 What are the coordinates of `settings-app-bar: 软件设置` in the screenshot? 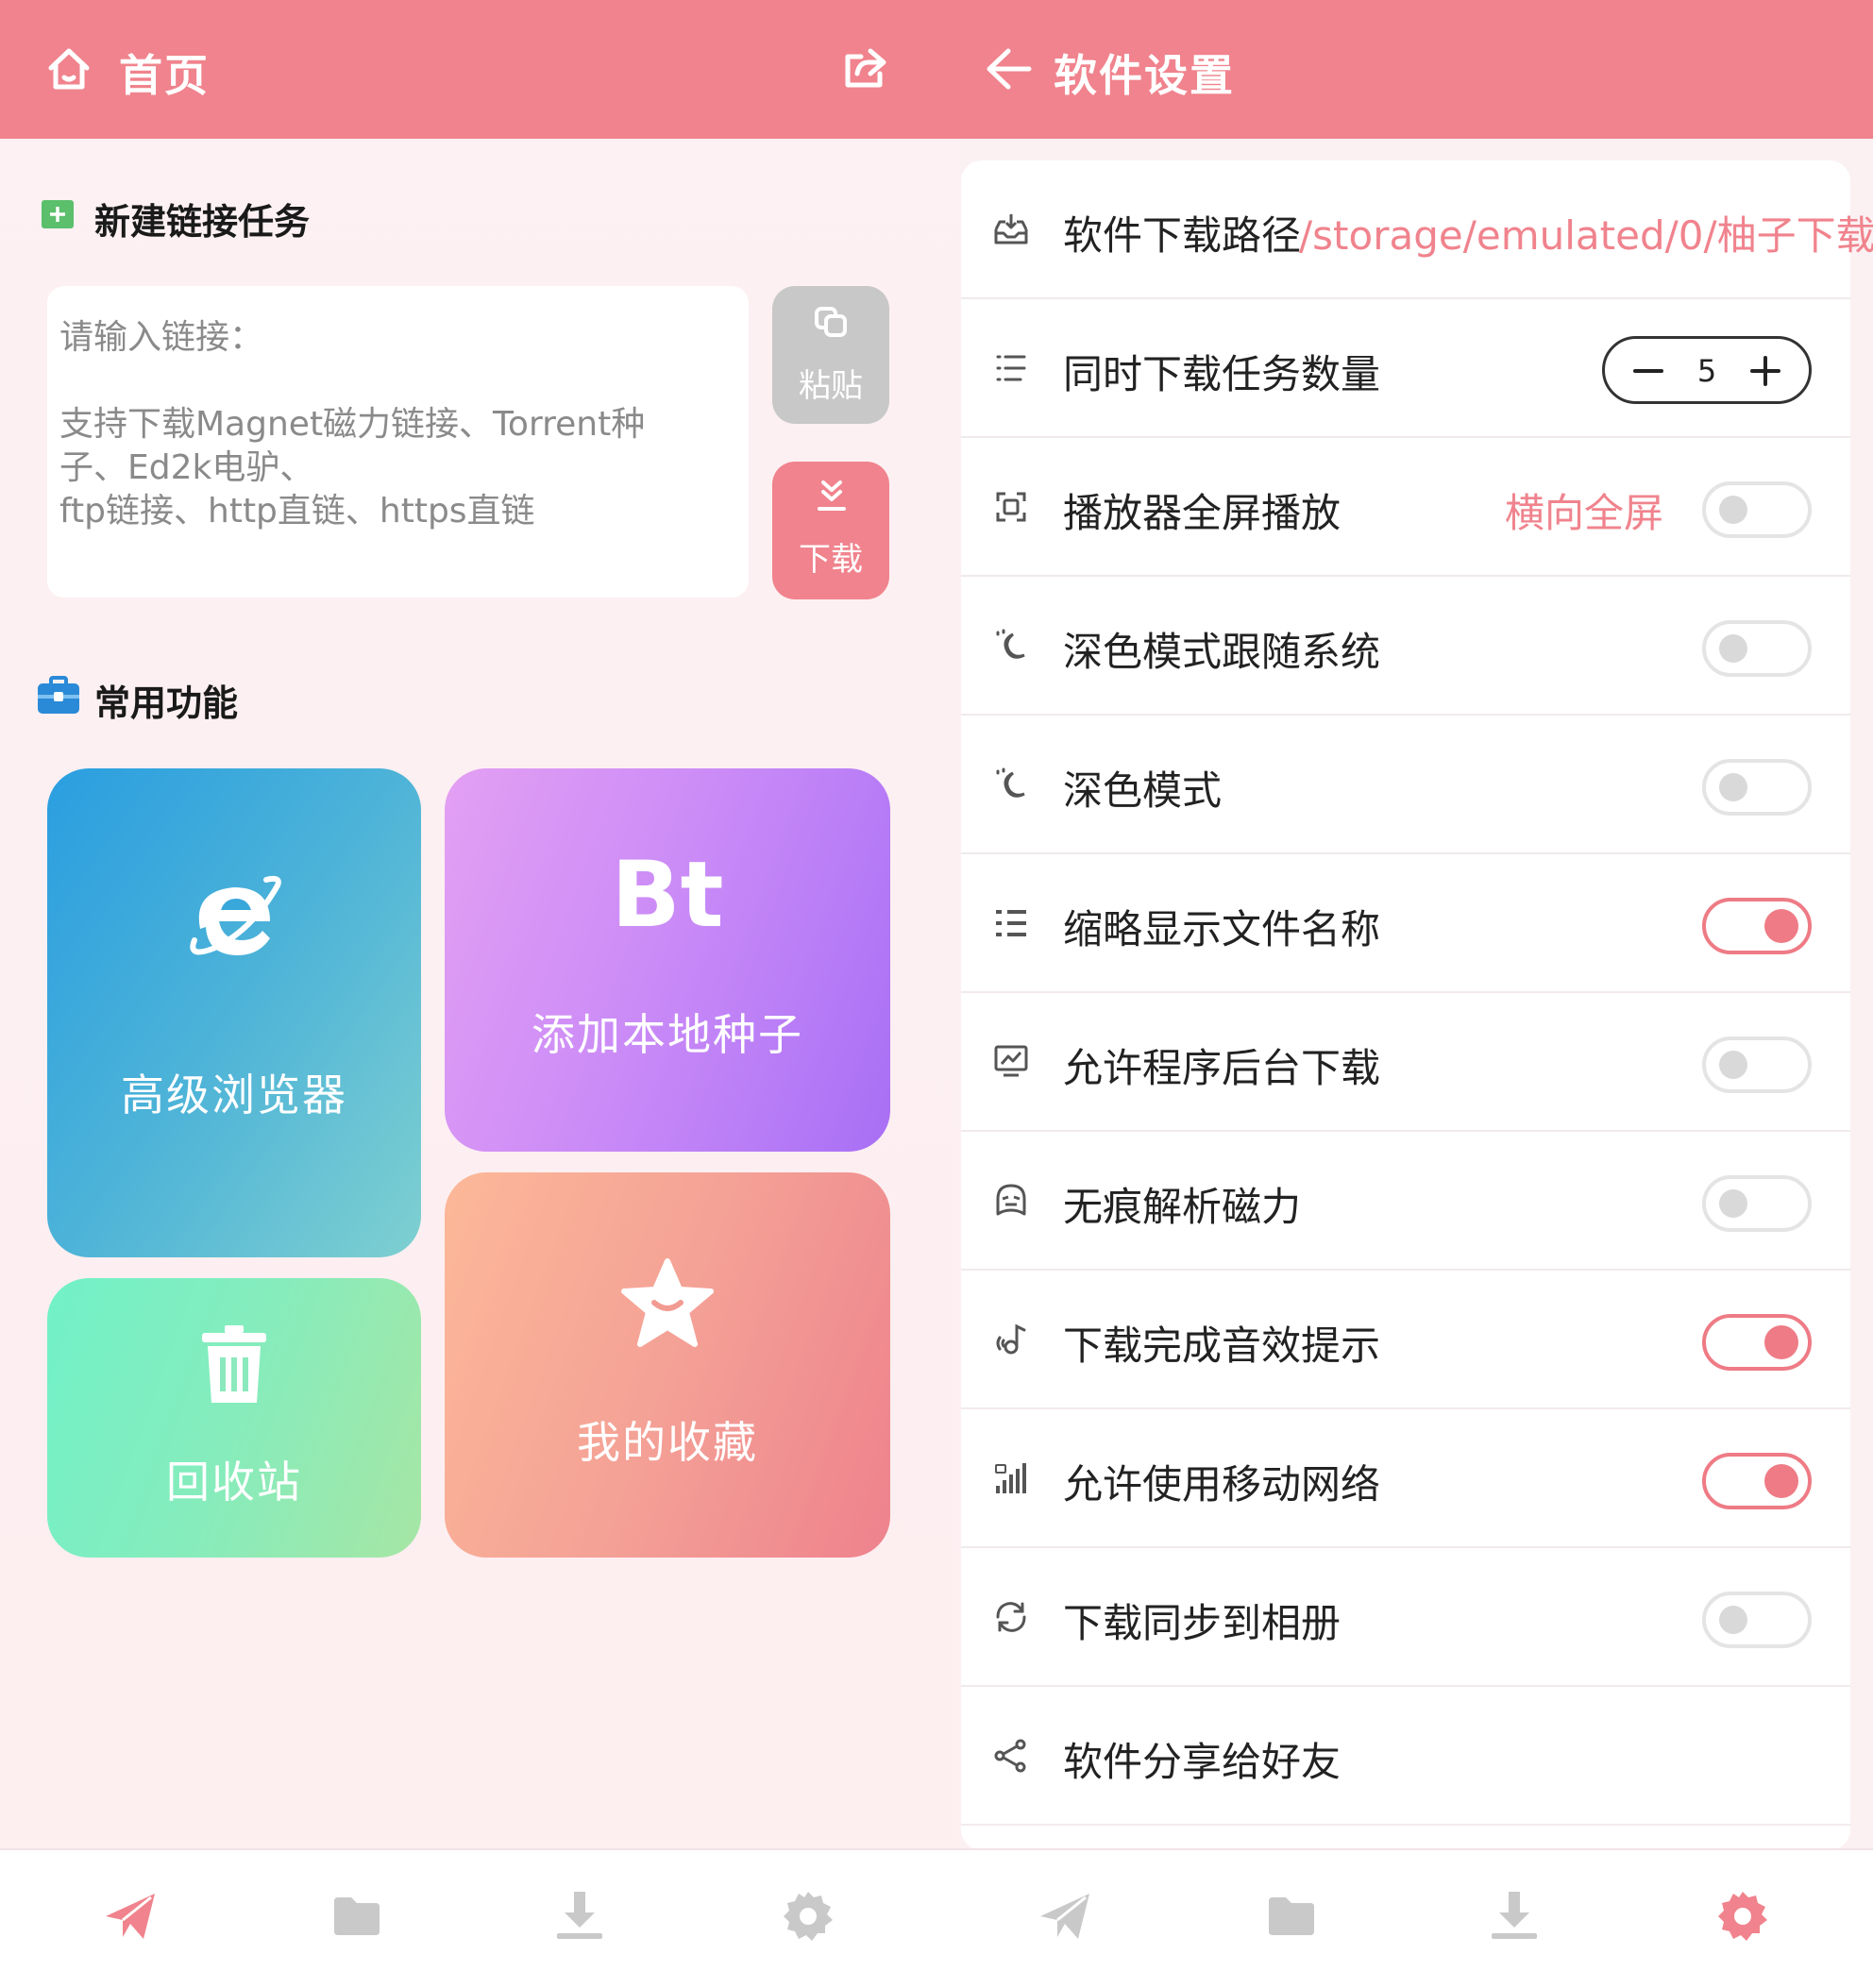 It's located at (1416, 69).